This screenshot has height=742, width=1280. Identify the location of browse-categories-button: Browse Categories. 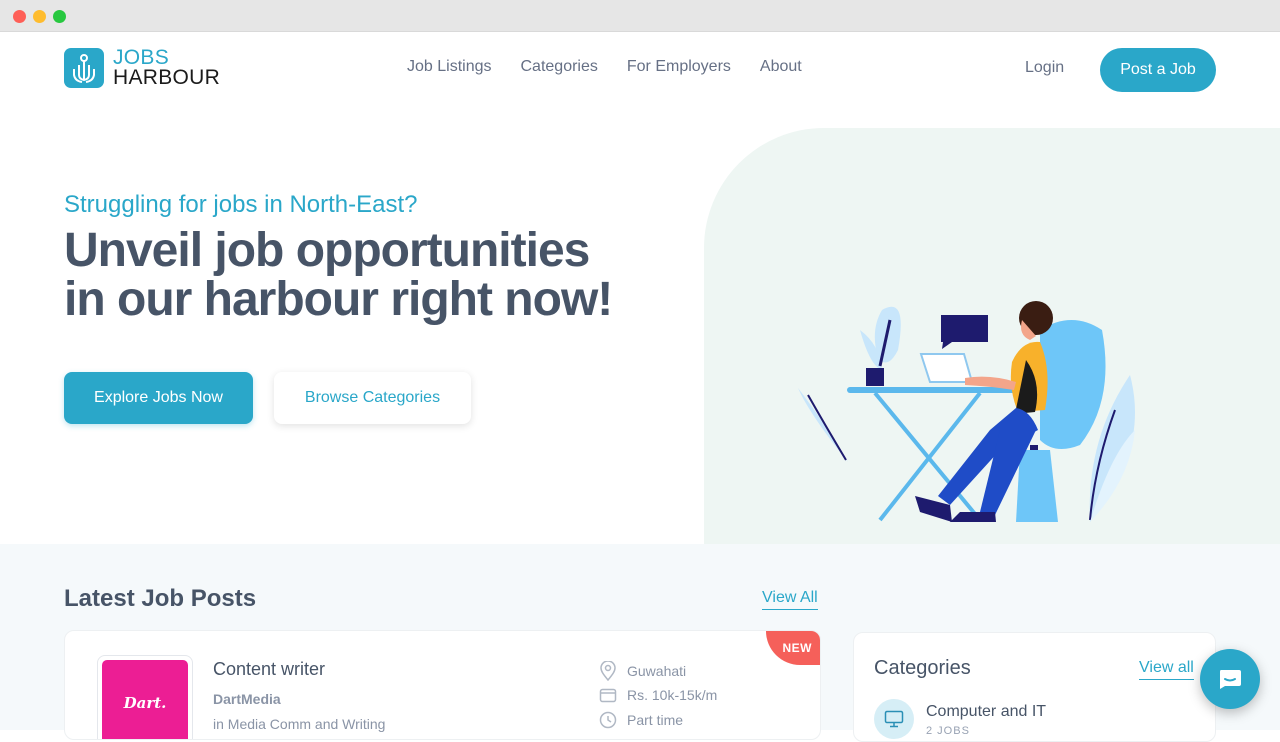
(372, 398).